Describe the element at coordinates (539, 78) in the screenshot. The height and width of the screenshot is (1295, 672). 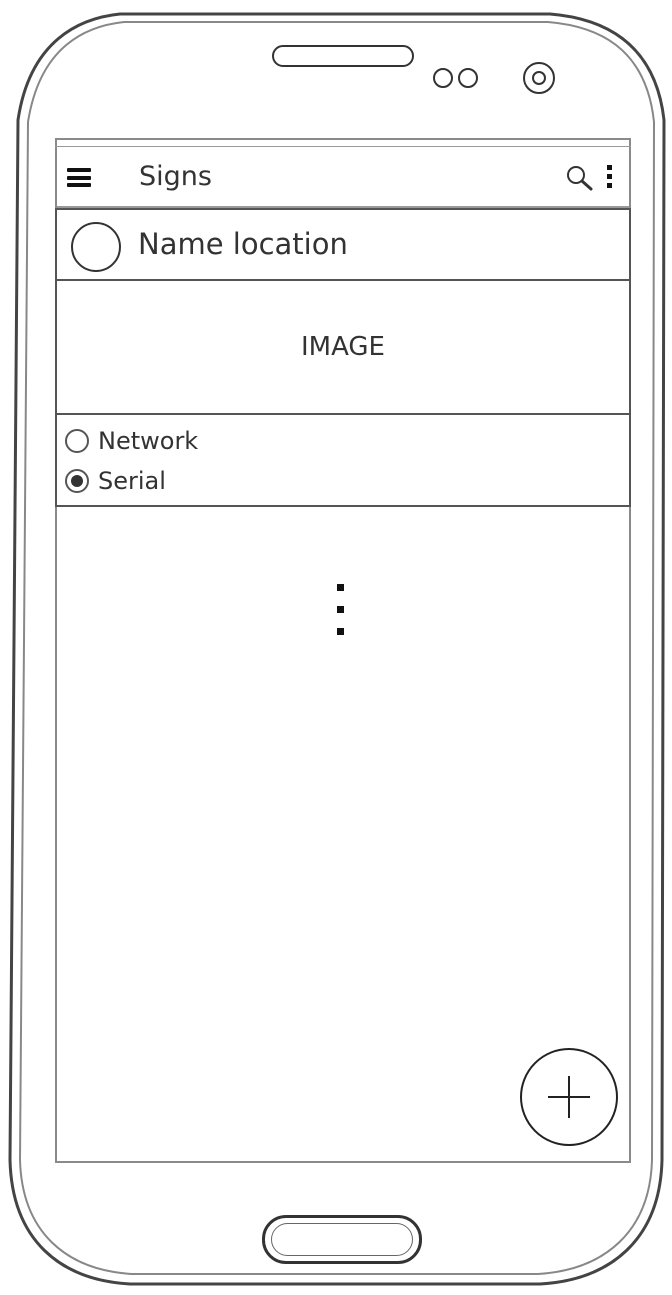
I see `front-camera-icon` at that location.